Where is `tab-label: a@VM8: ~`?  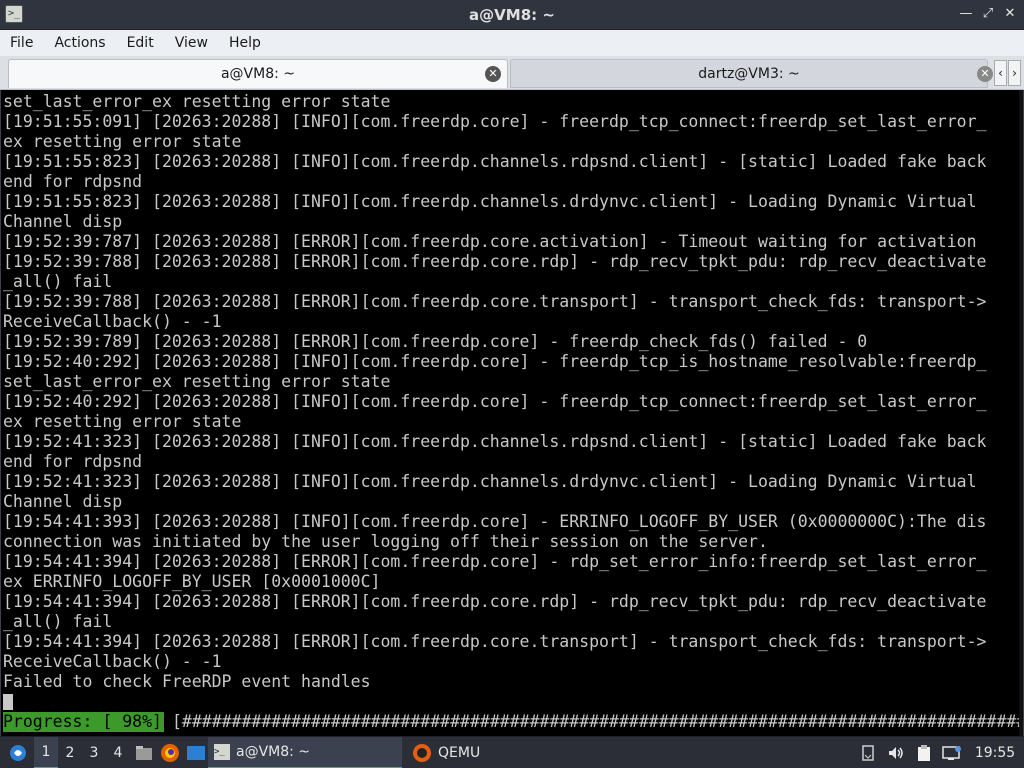 tab-label: a@VM8: ~ is located at coordinates (258, 74).